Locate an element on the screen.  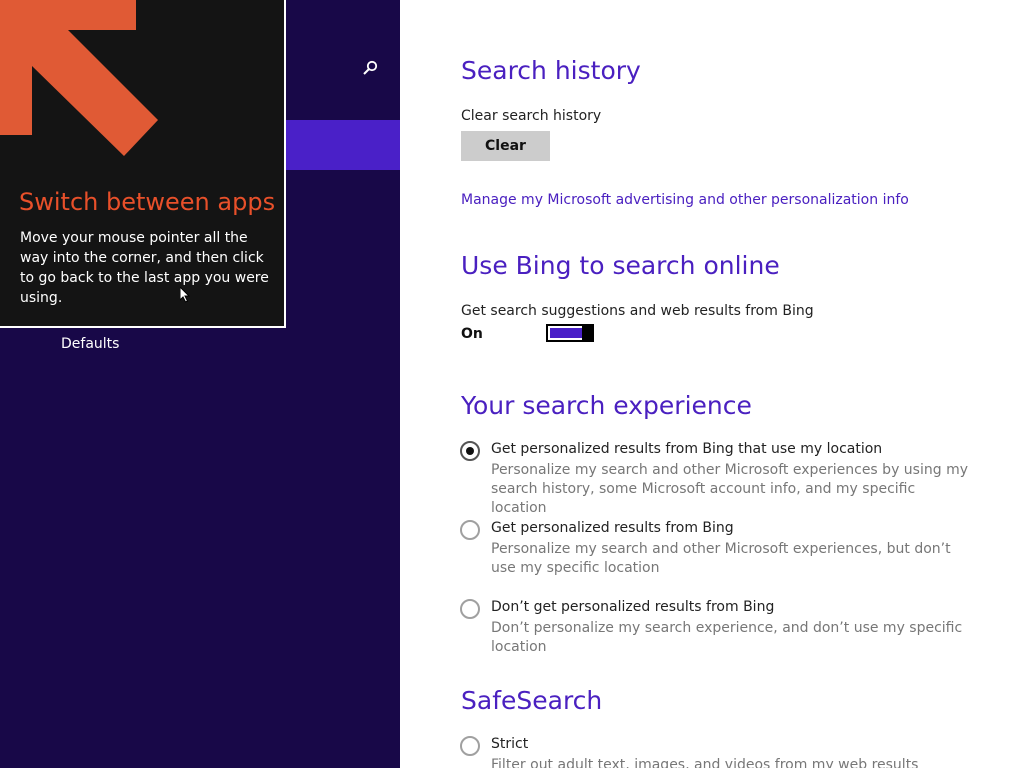
toggle-fill is located at coordinates (566, 333).